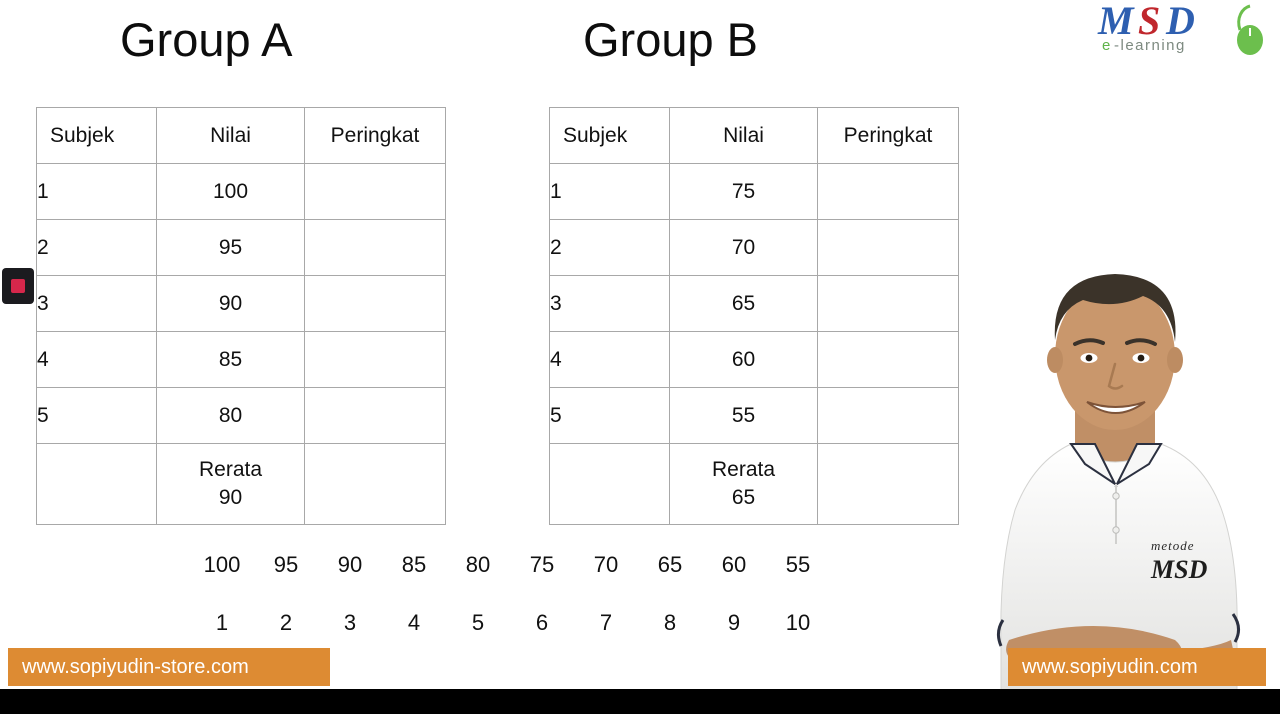 This screenshot has height=720, width=1280. What do you see at coordinates (478, 622) in the screenshot?
I see `scale-rank: 5` at bounding box center [478, 622].